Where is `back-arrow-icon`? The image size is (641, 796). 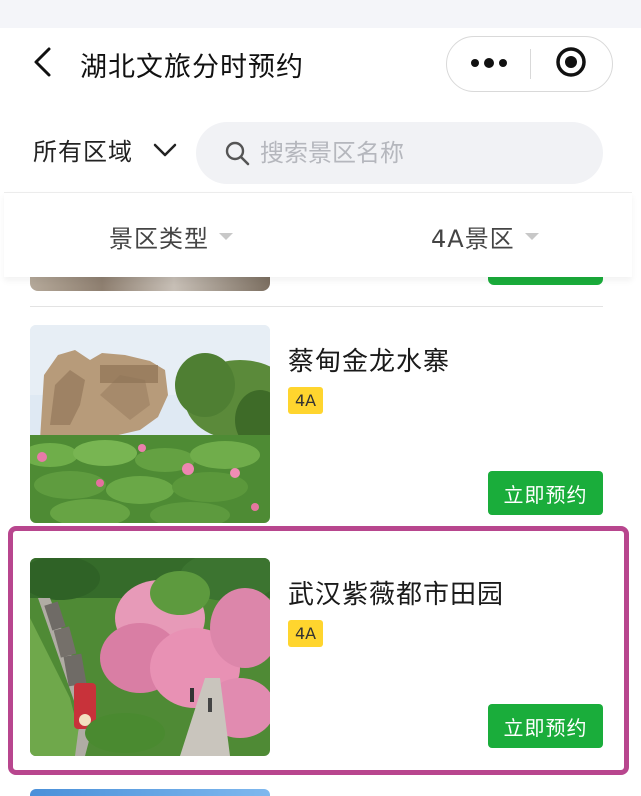
back-arrow-icon is located at coordinates (42, 64).